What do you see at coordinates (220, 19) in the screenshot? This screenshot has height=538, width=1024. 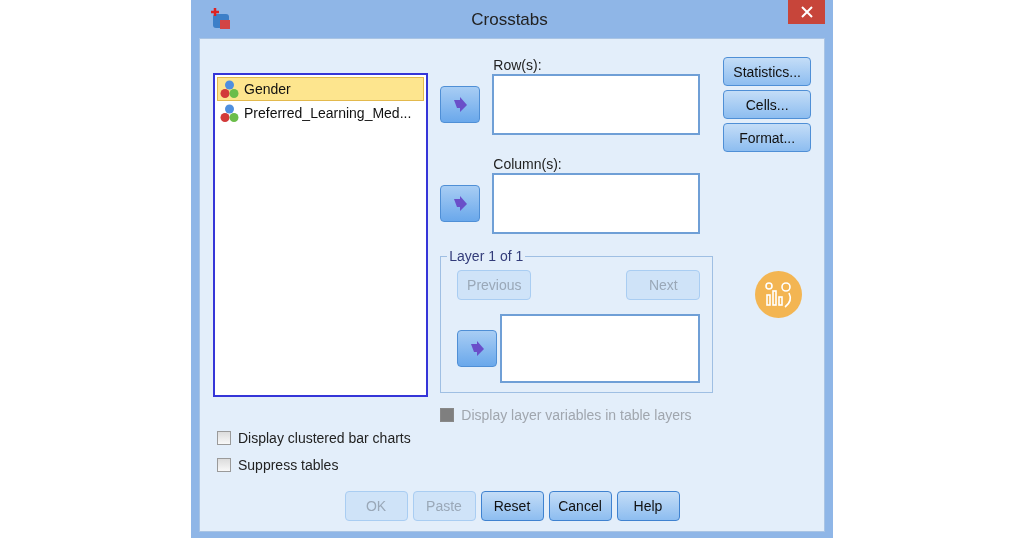 I see `crosstab-app-icon` at bounding box center [220, 19].